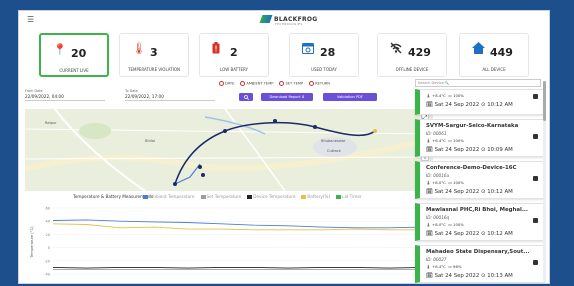 The width and height of the screenshot is (574, 286). Describe the element at coordinates (51, 123) in the screenshot. I see `map-label: Raipur` at that location.